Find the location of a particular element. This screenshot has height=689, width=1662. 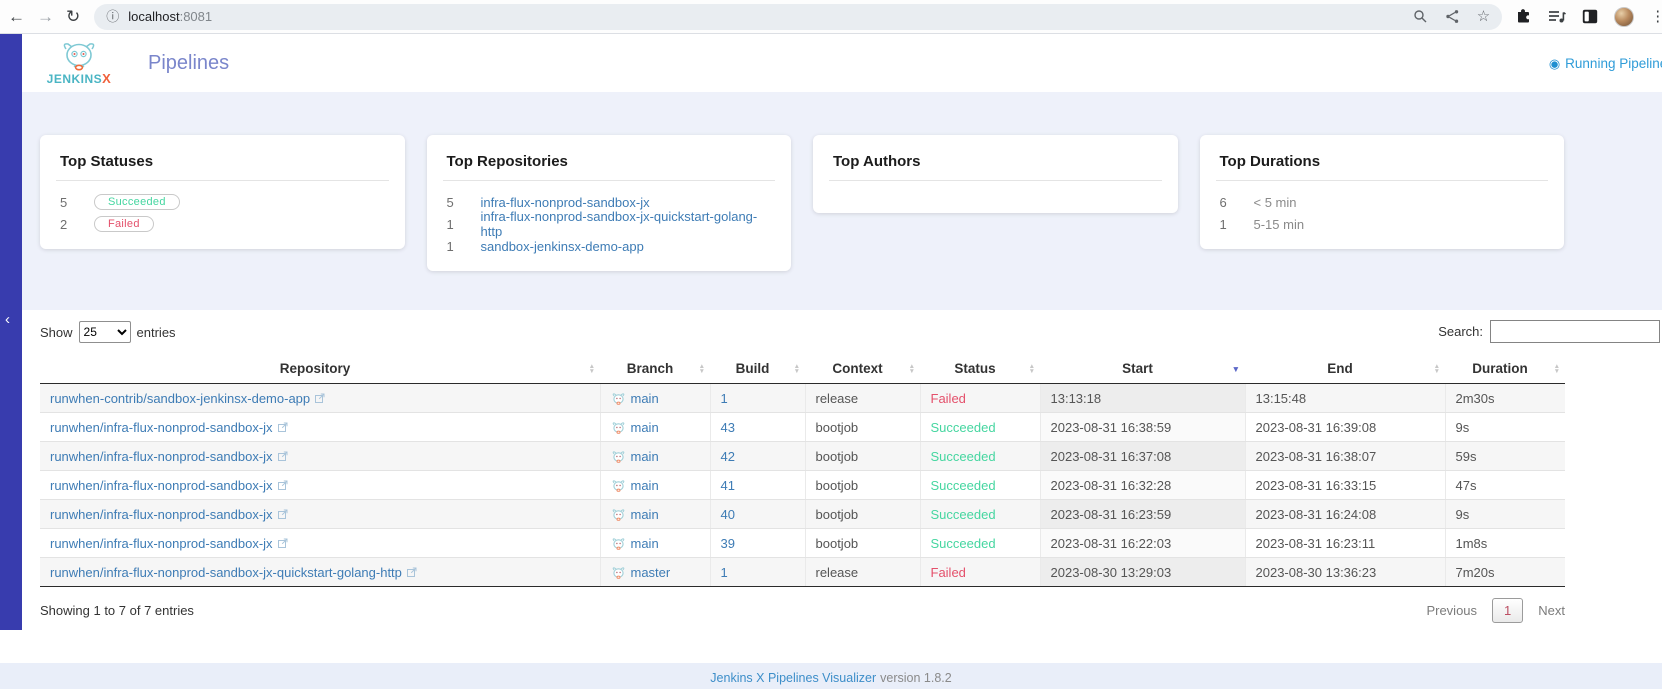

search-label: Search: is located at coordinates (1460, 331).